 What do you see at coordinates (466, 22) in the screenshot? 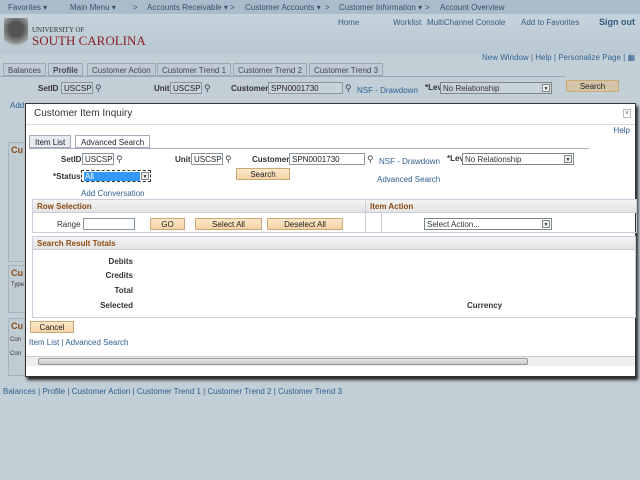
I see `multichannel-console-link: MultiChannel Console` at bounding box center [466, 22].